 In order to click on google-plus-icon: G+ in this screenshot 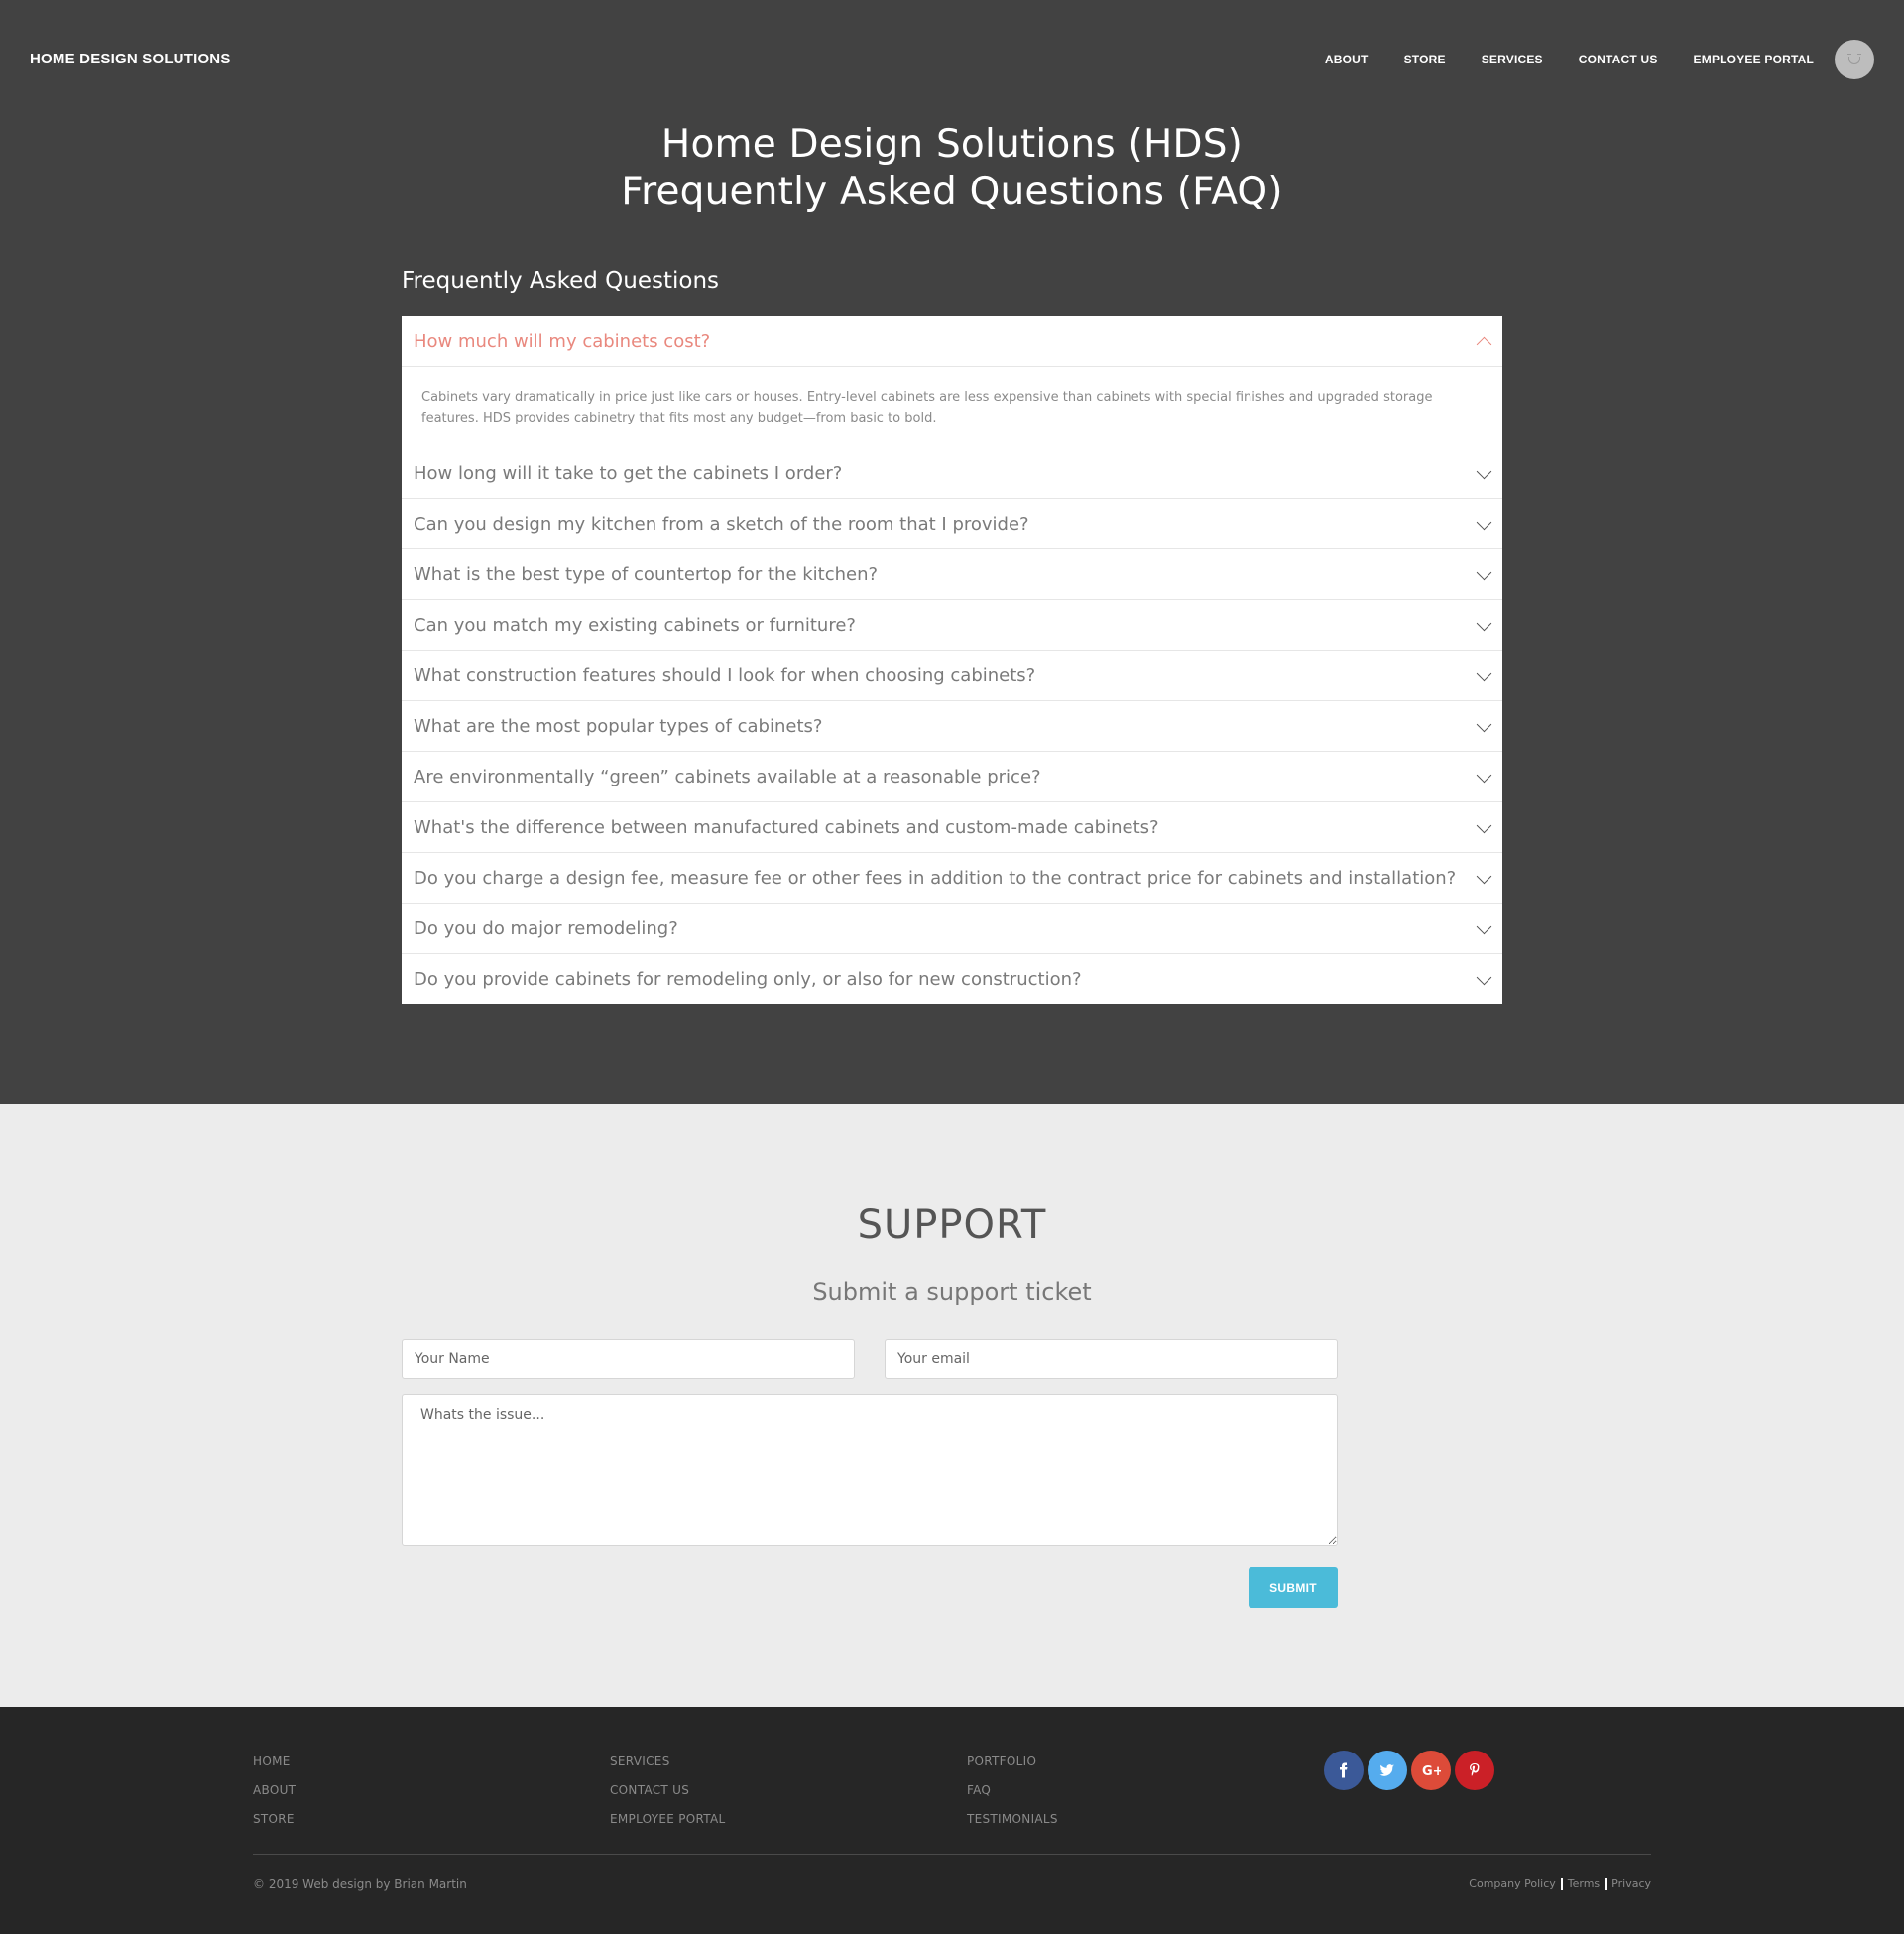, I will do `click(1431, 1770)`.